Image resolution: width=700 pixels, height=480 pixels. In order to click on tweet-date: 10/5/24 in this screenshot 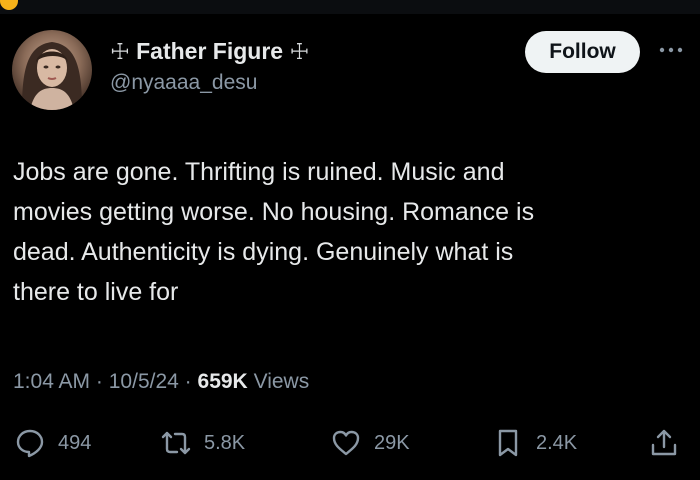, I will do `click(144, 381)`.